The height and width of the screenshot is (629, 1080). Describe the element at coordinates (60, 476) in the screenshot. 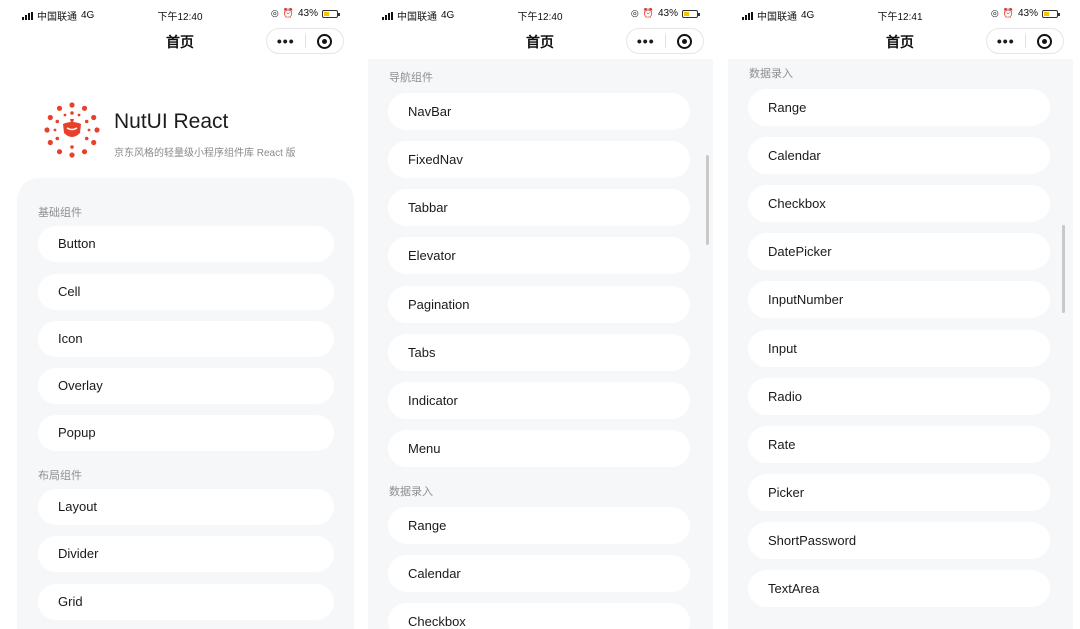

I see `section-title-layout: 布局组件` at that location.